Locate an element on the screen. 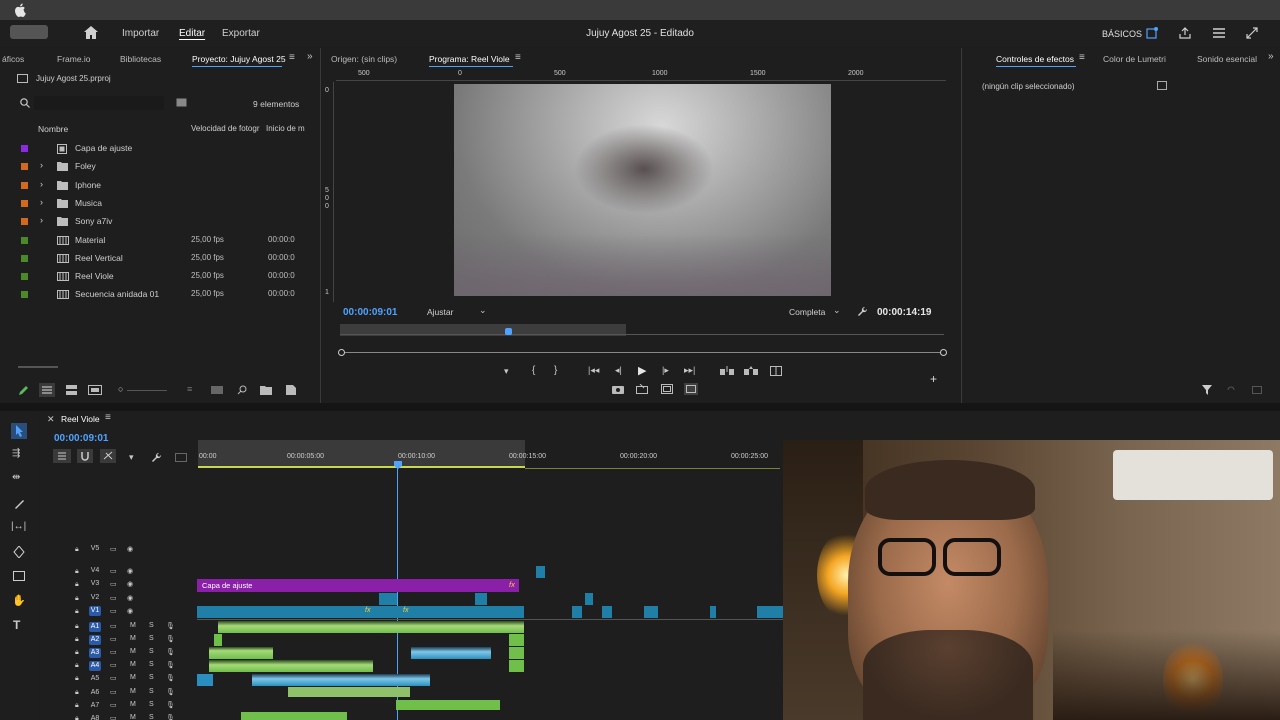 The width and height of the screenshot is (1280, 720). program-video-frame is located at coordinates (642, 190).